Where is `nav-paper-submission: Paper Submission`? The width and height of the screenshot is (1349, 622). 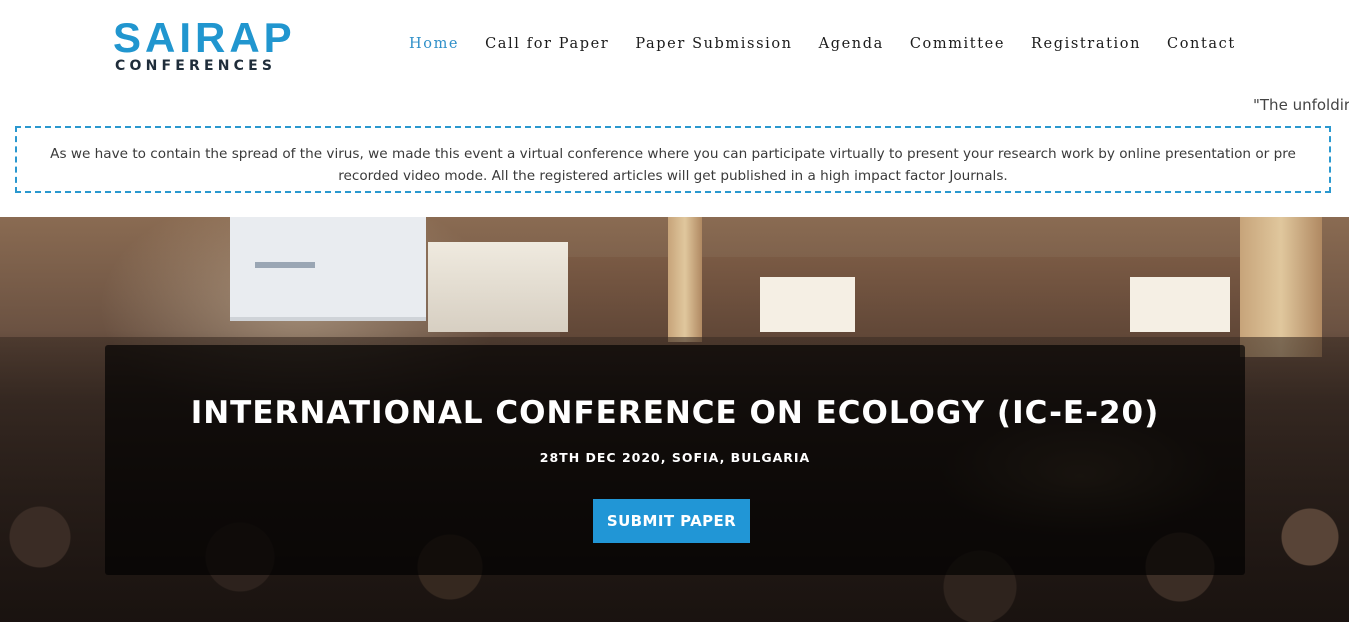
nav-paper-submission: Paper Submission is located at coordinates (713, 44).